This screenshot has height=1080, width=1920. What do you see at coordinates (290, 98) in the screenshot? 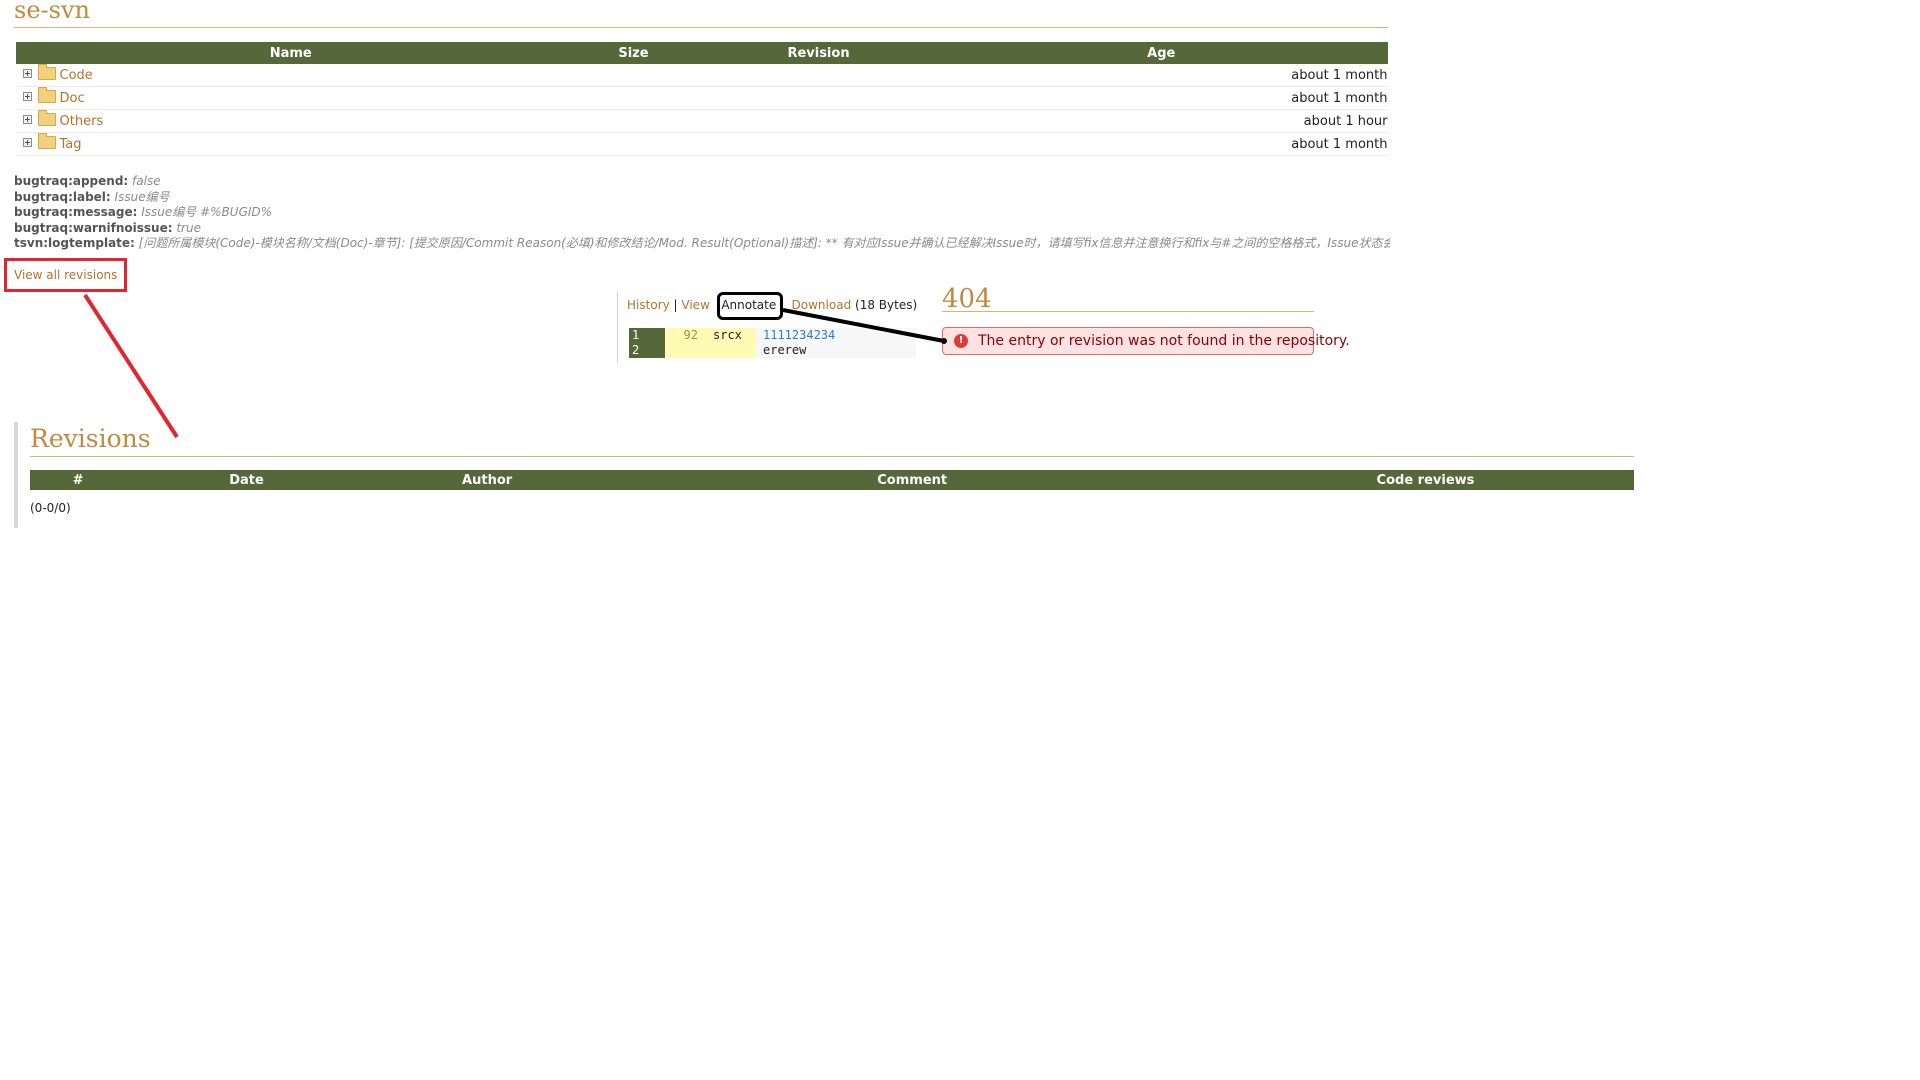
I see `entry-name-cell: Doc` at bounding box center [290, 98].